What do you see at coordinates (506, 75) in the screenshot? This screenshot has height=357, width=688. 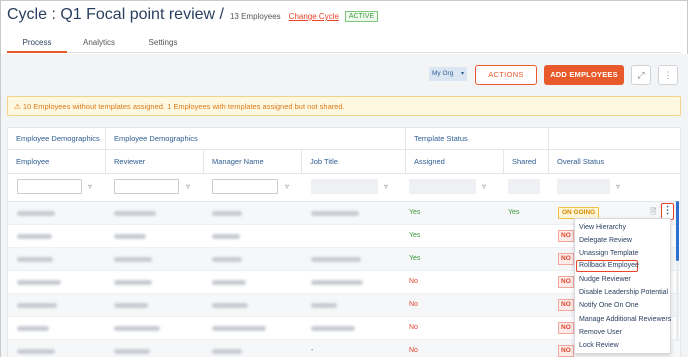 I see `actions-button: ACTIONS` at bounding box center [506, 75].